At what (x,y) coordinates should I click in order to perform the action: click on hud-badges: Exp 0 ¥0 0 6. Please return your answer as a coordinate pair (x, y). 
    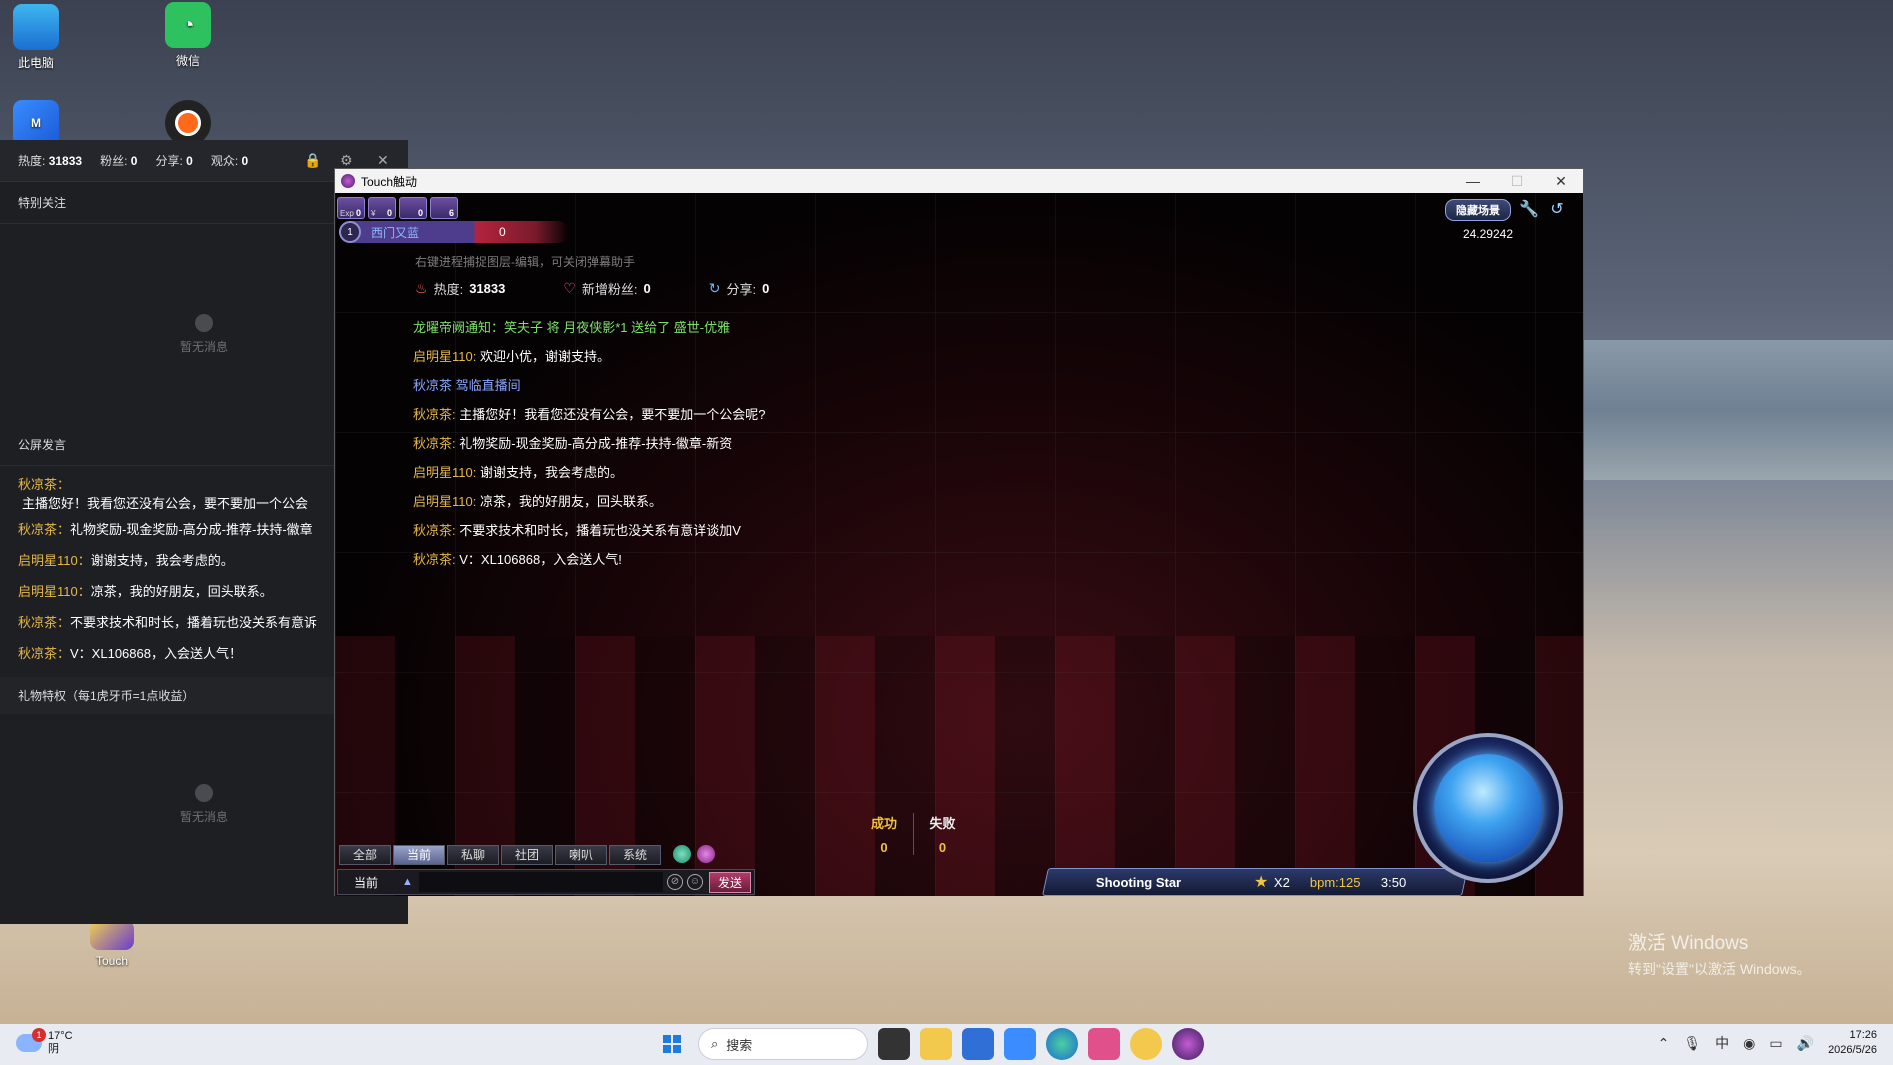
    Looking at the image, I should click on (397, 208).